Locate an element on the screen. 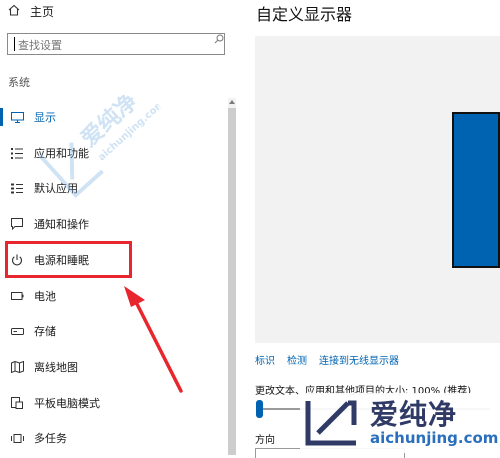 The image size is (500, 458). sidebar-scrollbar-thumb is located at coordinates (232, 281).